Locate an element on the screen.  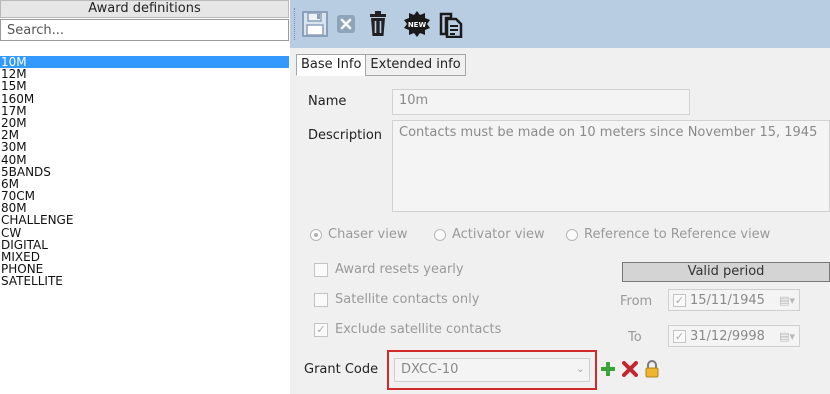
copy-icon is located at coordinates (451, 25).